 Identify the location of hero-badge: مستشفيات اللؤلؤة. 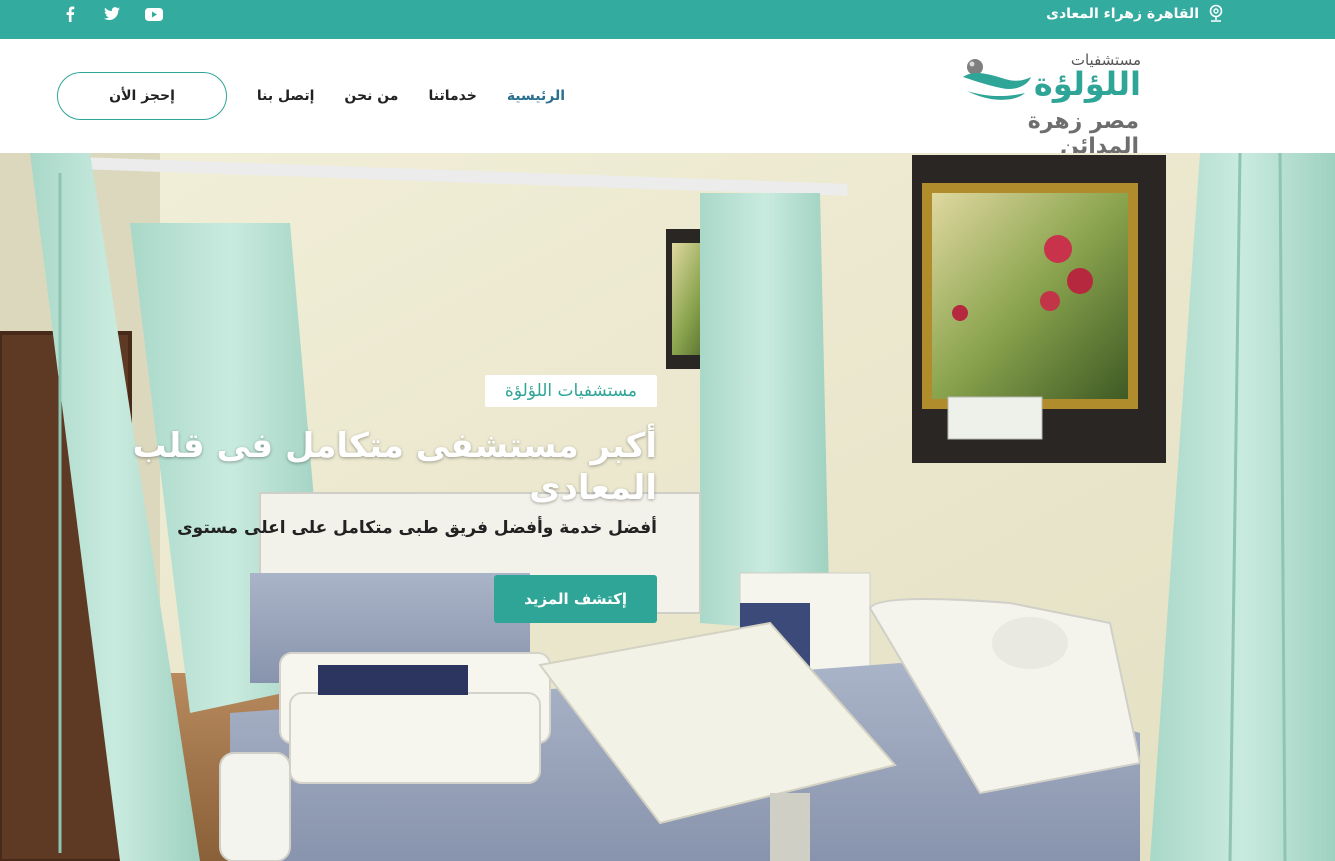
(570, 391).